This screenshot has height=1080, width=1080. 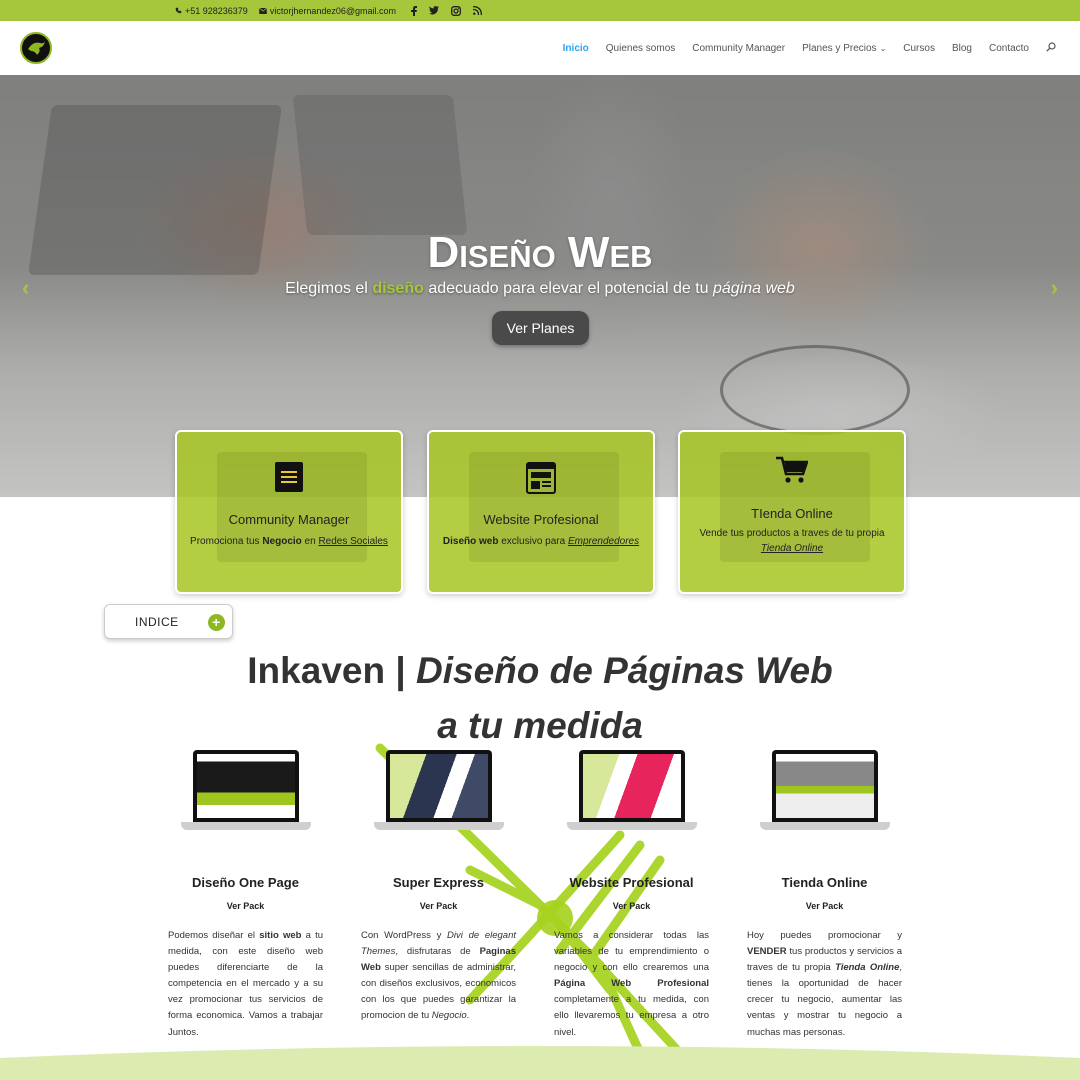 I want to click on desc-text: Podemos diseñar el, so click(x=212, y=935).